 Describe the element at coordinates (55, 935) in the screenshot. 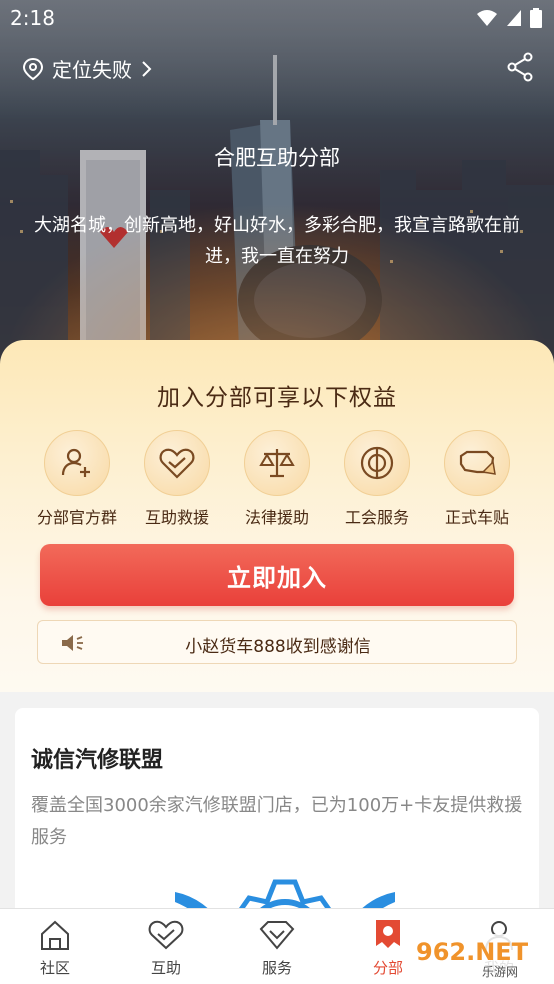

I see `home-icon` at that location.